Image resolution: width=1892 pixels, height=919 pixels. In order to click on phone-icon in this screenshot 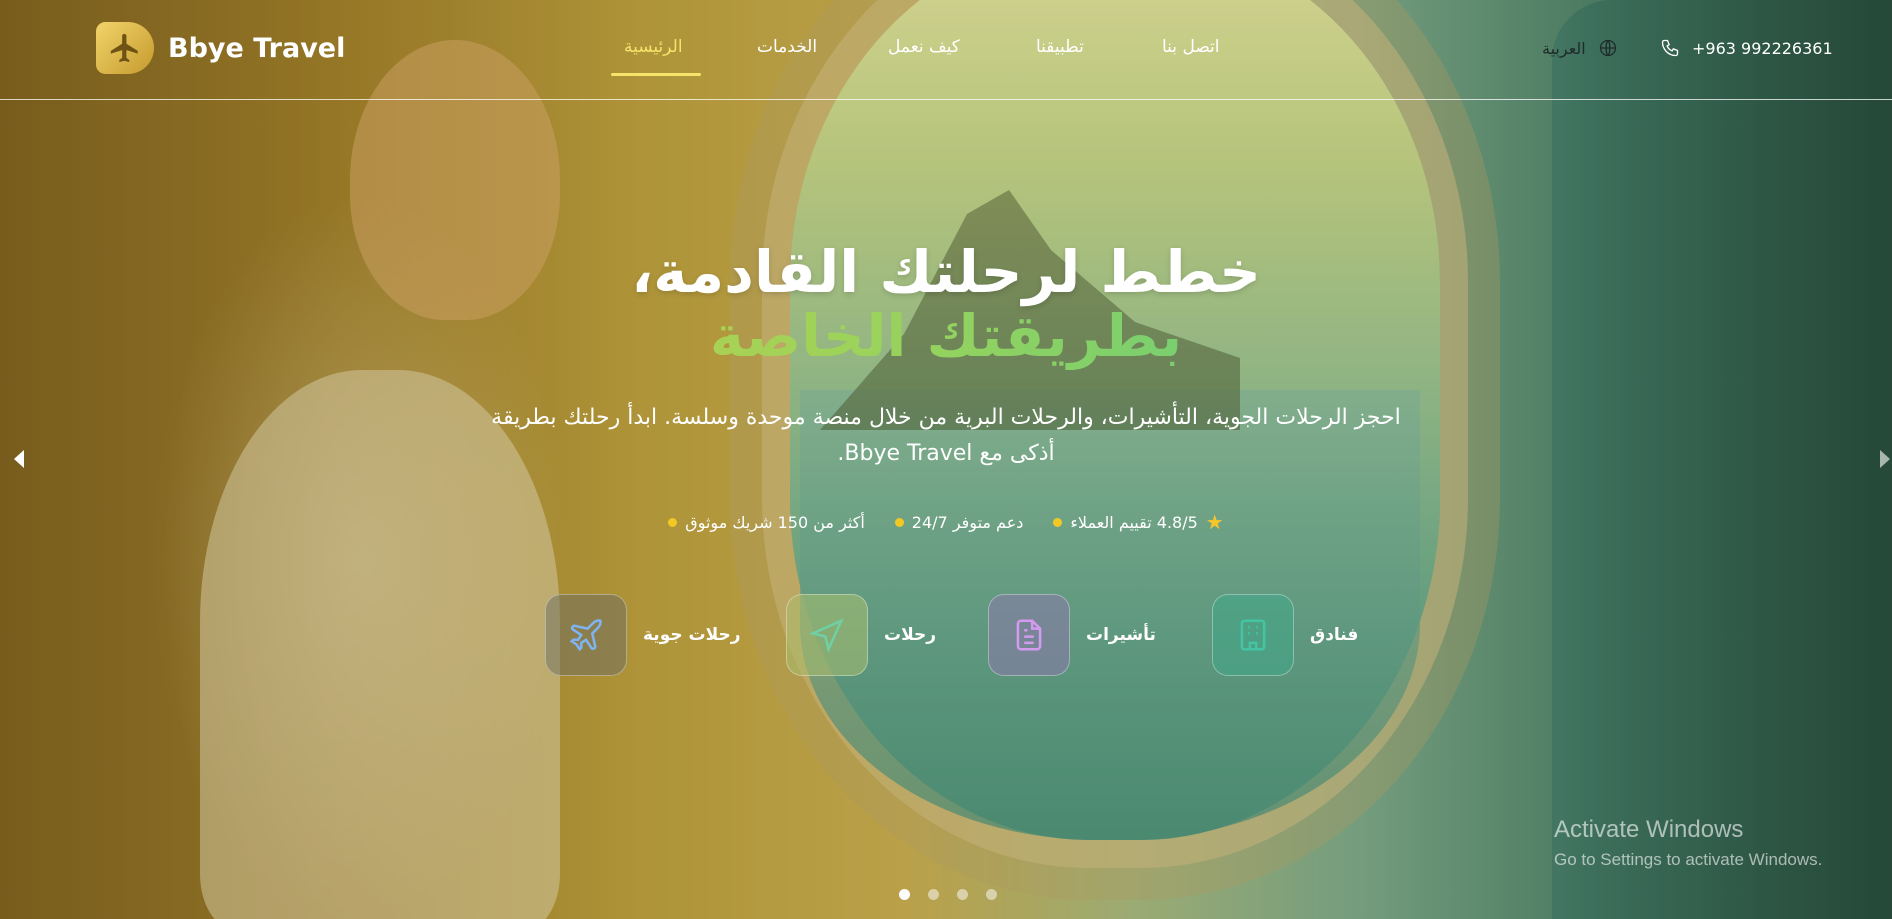, I will do `click(1670, 48)`.